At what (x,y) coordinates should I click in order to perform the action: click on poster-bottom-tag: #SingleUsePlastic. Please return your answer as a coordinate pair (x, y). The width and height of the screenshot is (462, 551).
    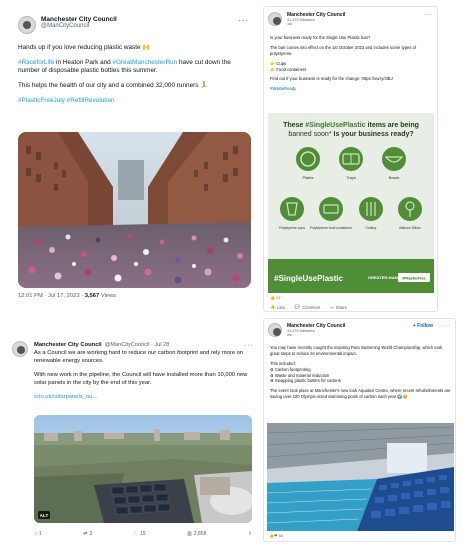
    Looking at the image, I should click on (308, 278).